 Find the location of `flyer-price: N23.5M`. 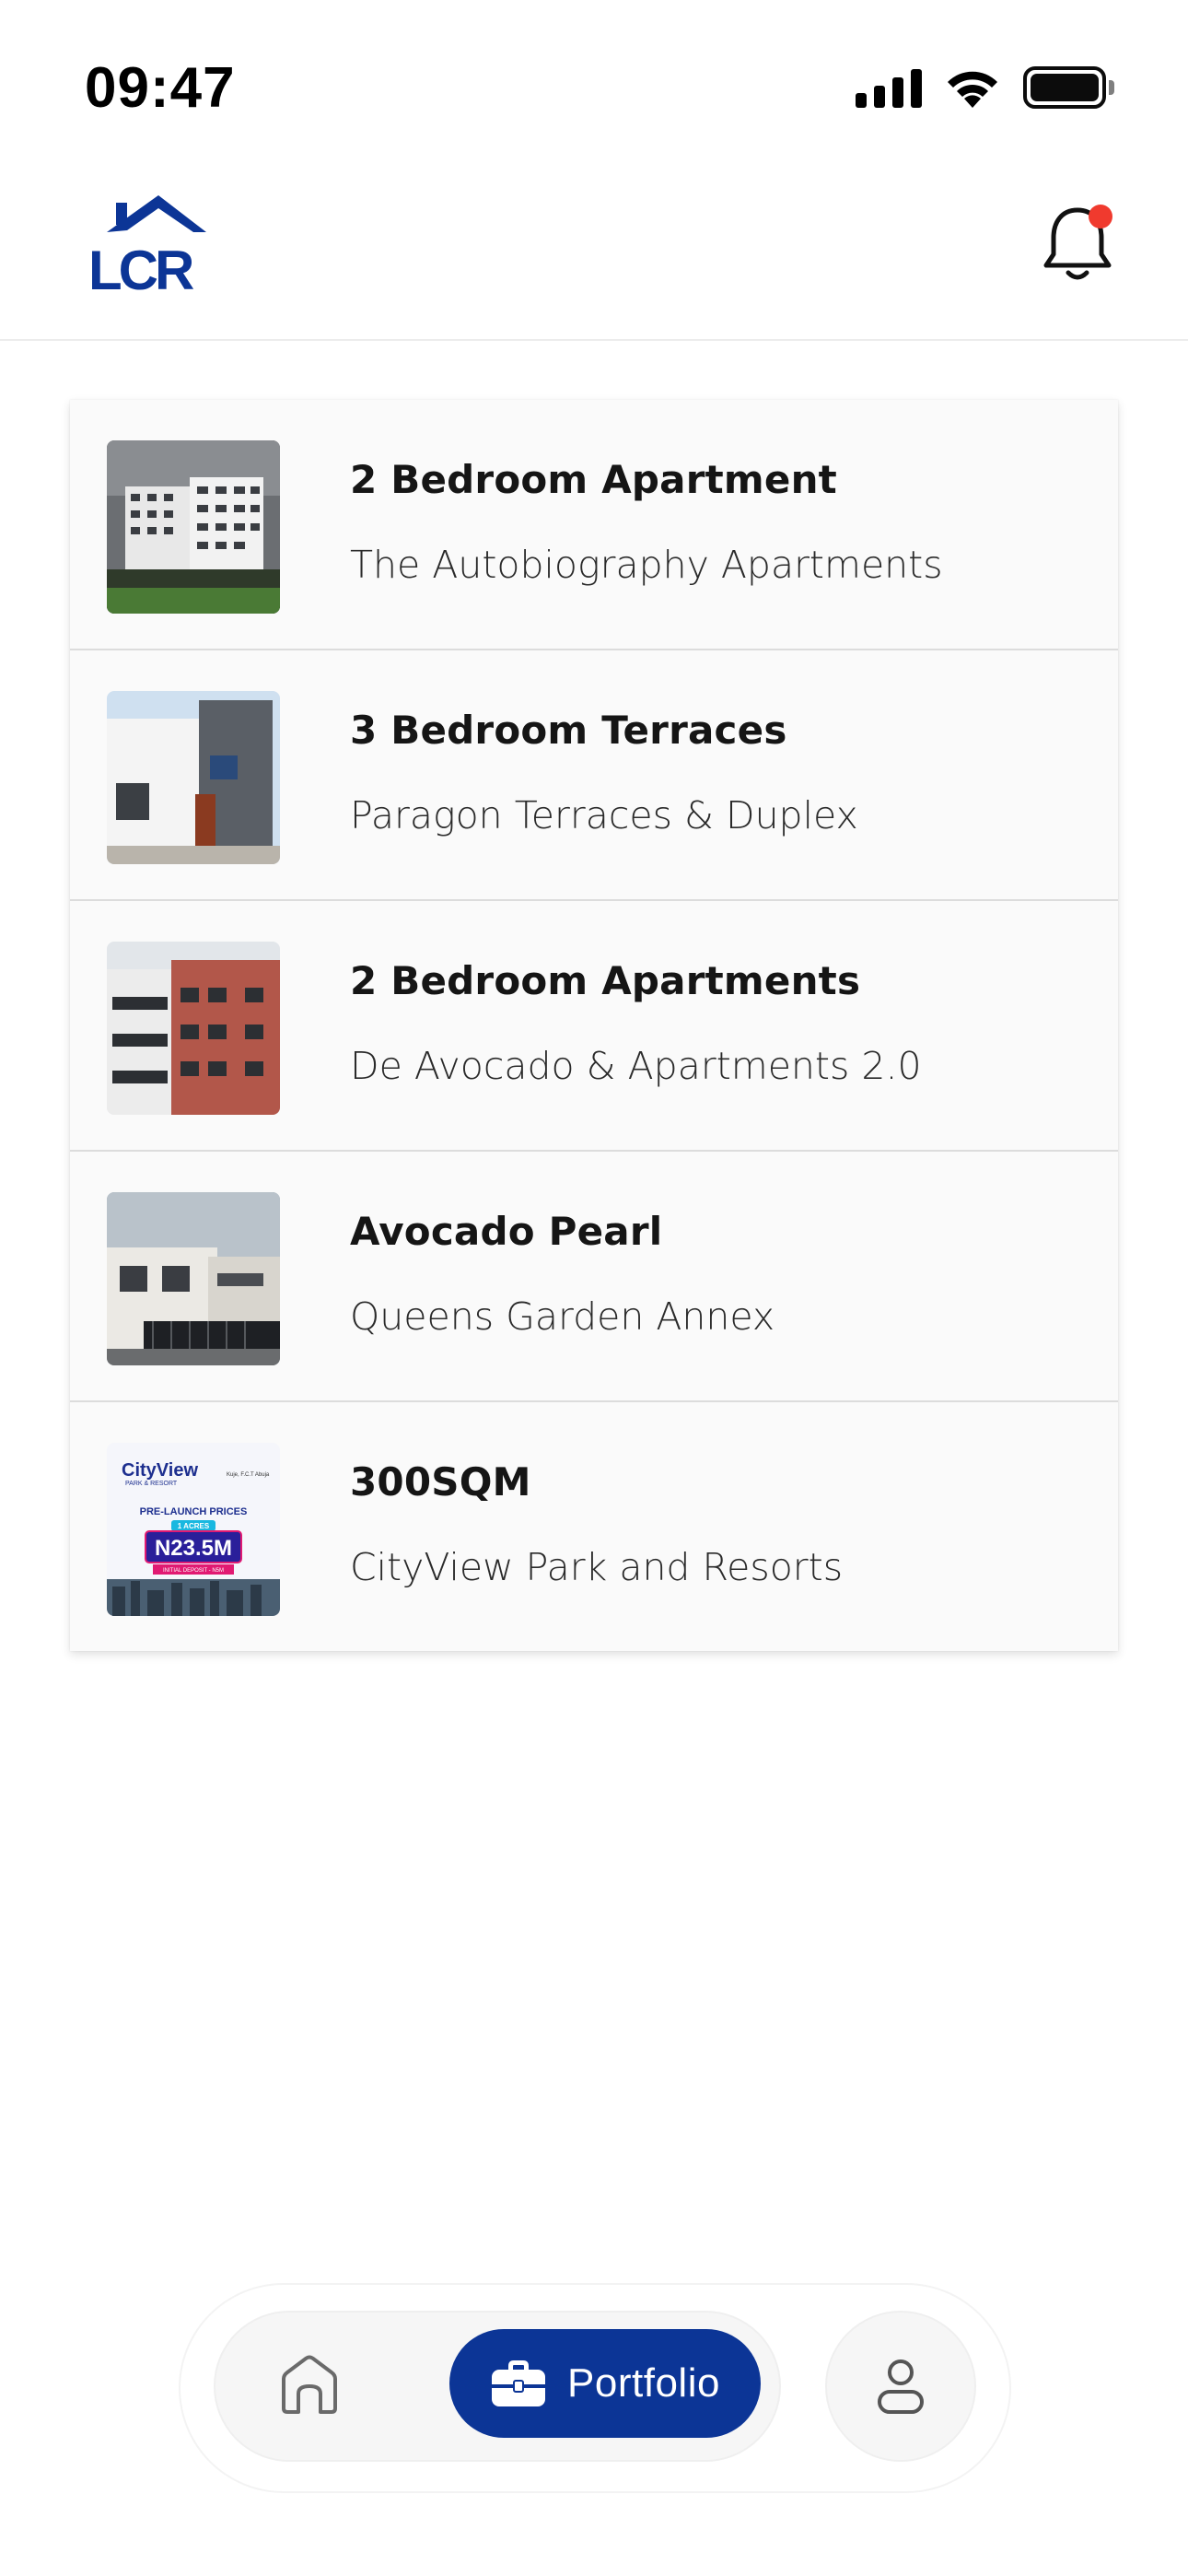

flyer-price: N23.5M is located at coordinates (193, 1548).